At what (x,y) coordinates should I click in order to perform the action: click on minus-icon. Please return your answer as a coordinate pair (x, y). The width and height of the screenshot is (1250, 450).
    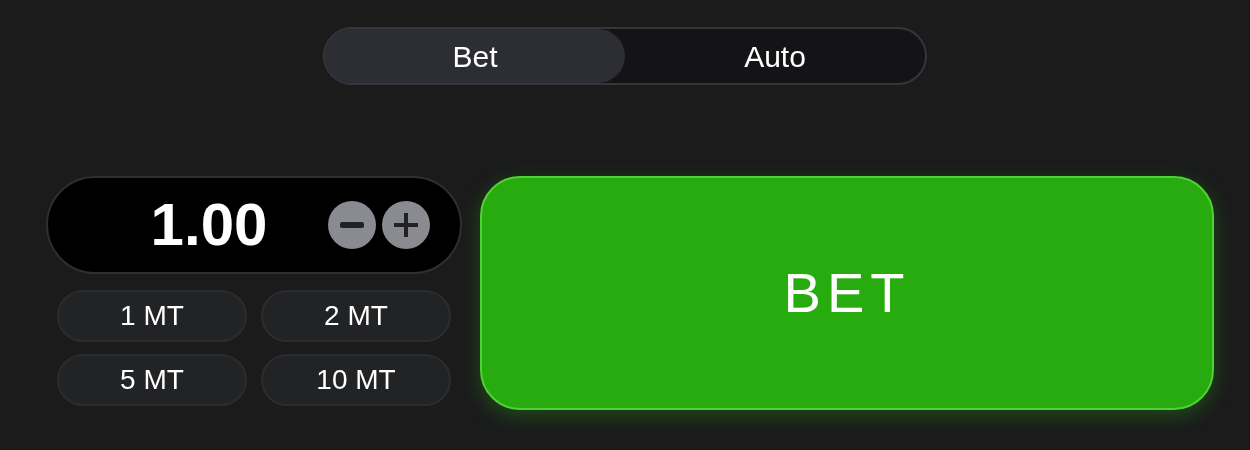
    Looking at the image, I should click on (352, 225).